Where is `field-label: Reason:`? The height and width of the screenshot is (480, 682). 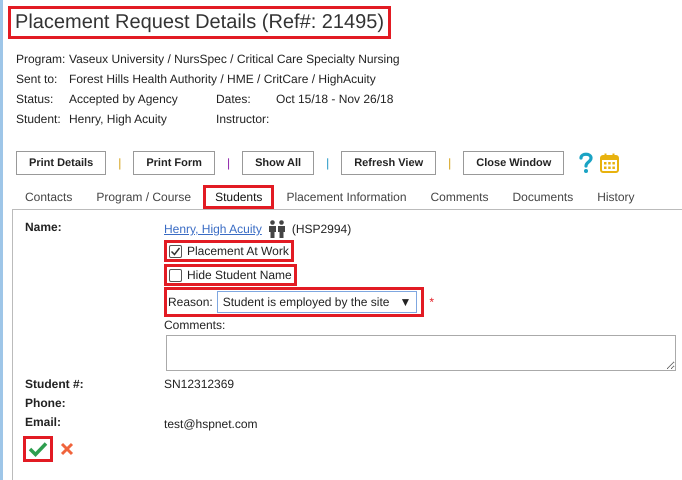 field-label: Reason: is located at coordinates (190, 302).